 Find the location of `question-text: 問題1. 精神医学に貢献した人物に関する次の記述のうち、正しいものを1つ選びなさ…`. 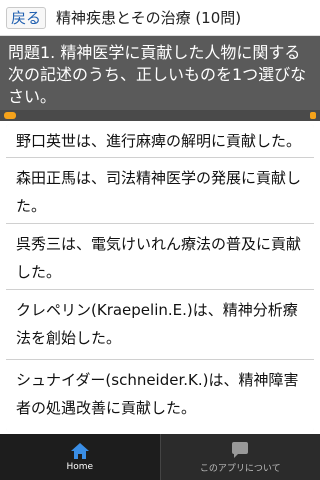

question-text: 問題1. 精神医学に貢献した人物に関する次の記述のうち、正しいものを1つ選びなさ… is located at coordinates (157, 74).